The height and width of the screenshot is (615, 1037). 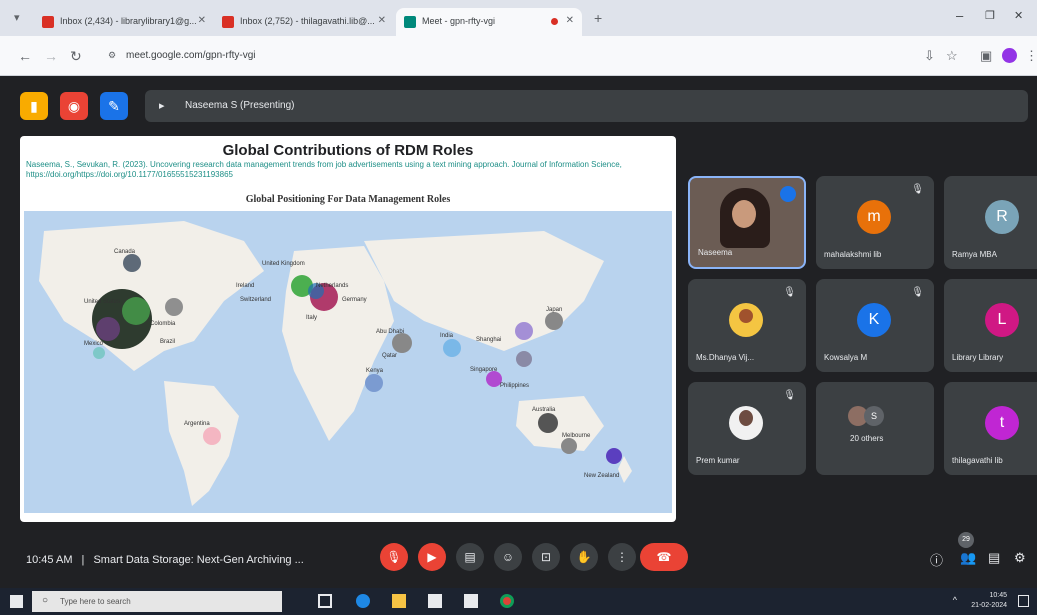 What do you see at coordinates (1020, 558) in the screenshot?
I see `activities-panel-icon: ⚙` at bounding box center [1020, 558].